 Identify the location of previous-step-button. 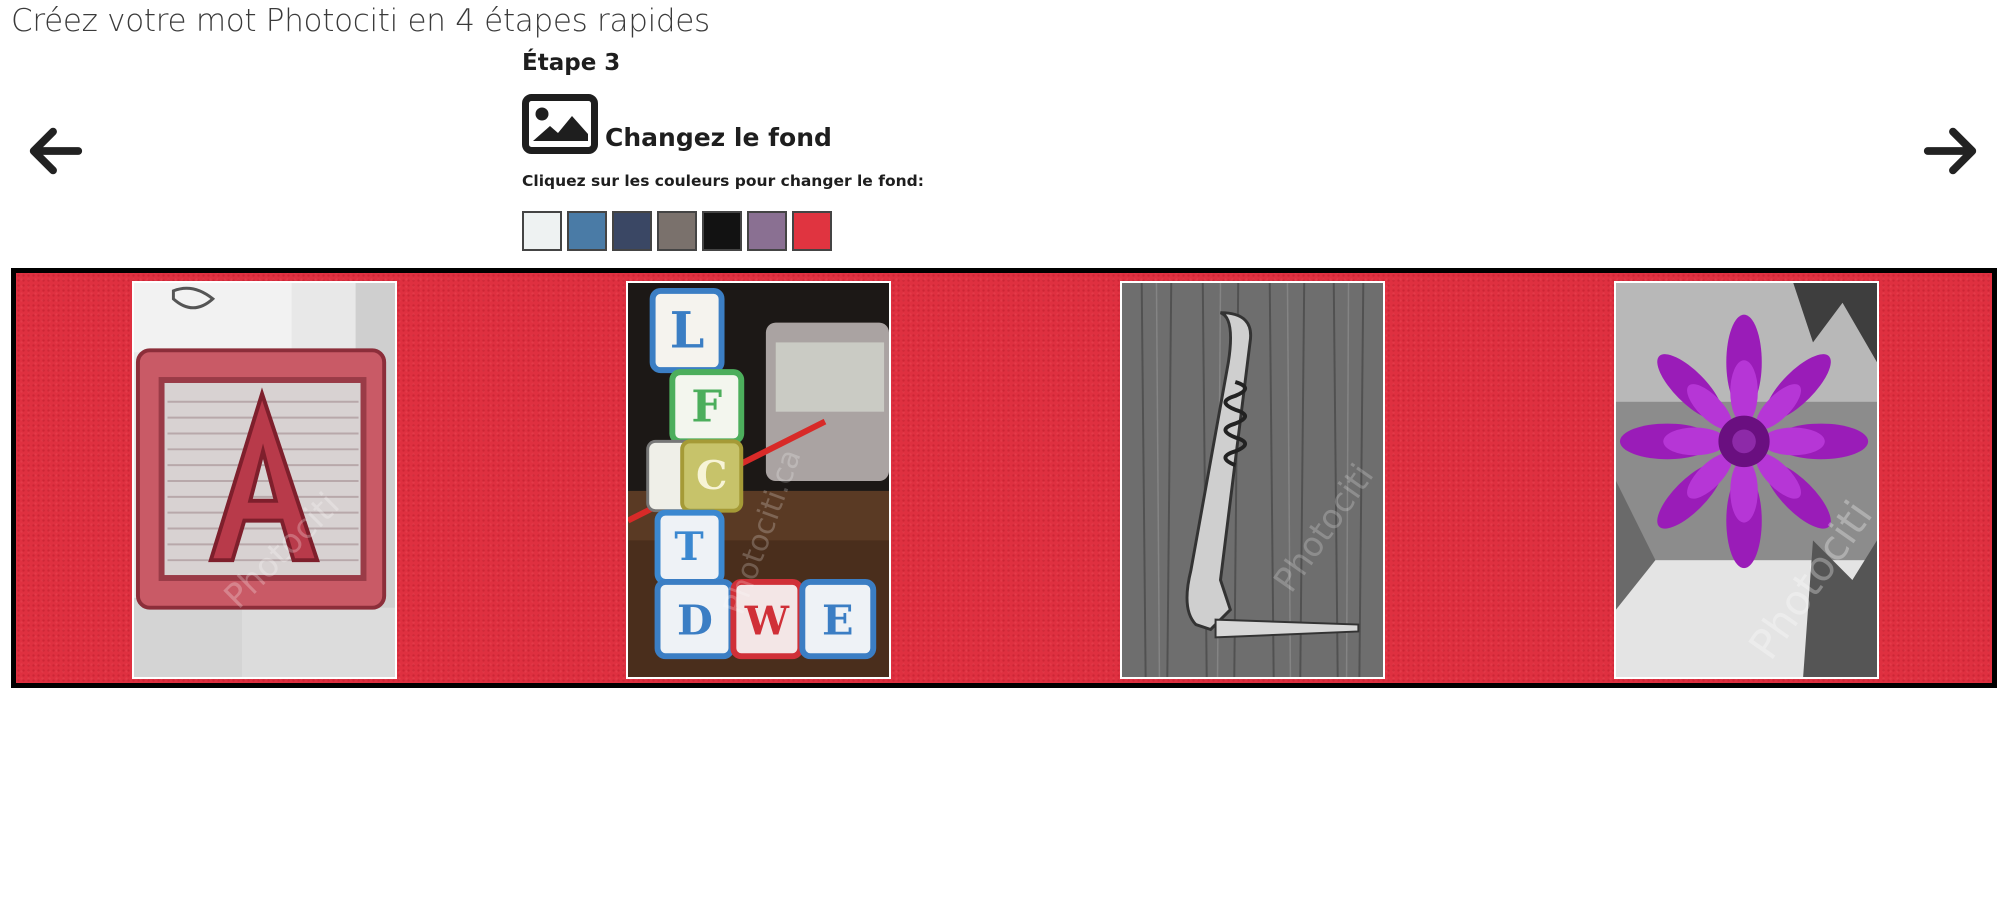
(55, 151).